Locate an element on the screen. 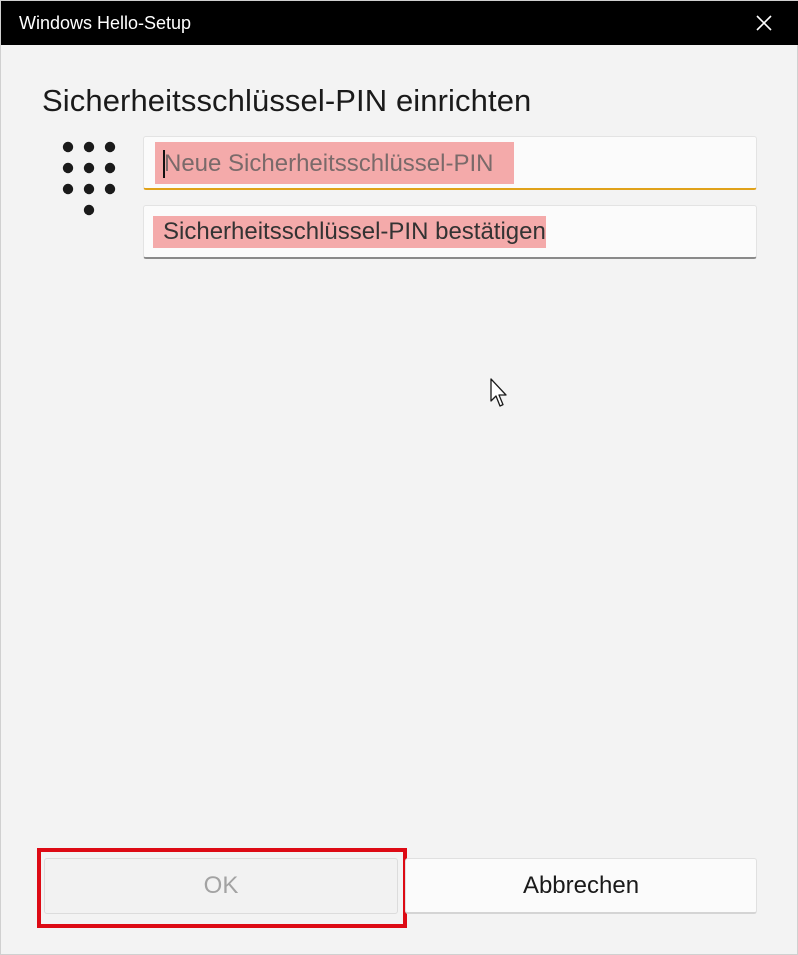 Image resolution: width=798 pixels, height=955 pixels. mouse-pointer-icon is located at coordinates (498, 392).